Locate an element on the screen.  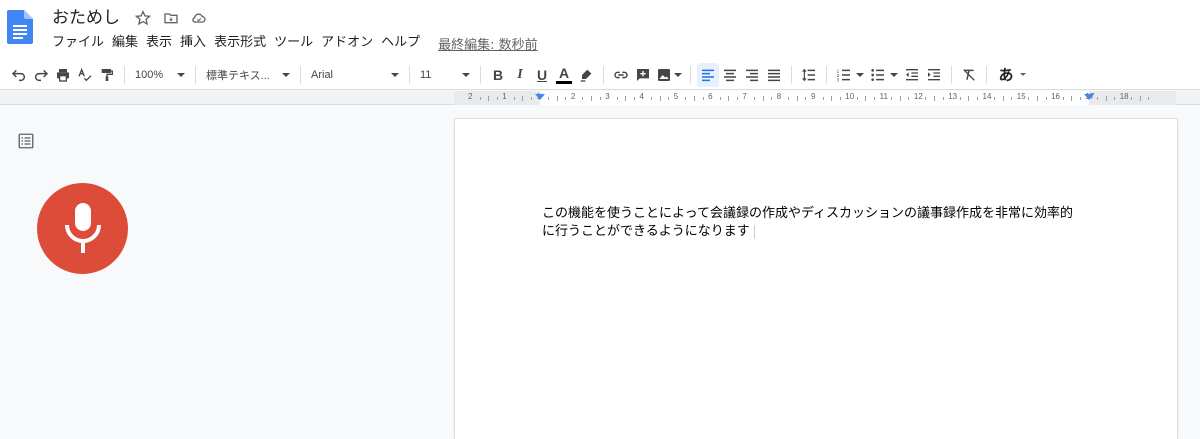
paint-format-icon is located at coordinates (107, 75).